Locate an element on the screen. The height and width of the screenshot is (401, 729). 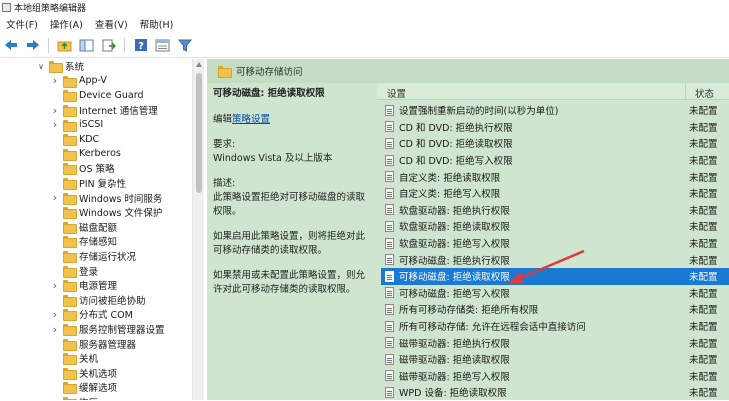
column-header-setting: 设置 is located at coordinates (396, 93).